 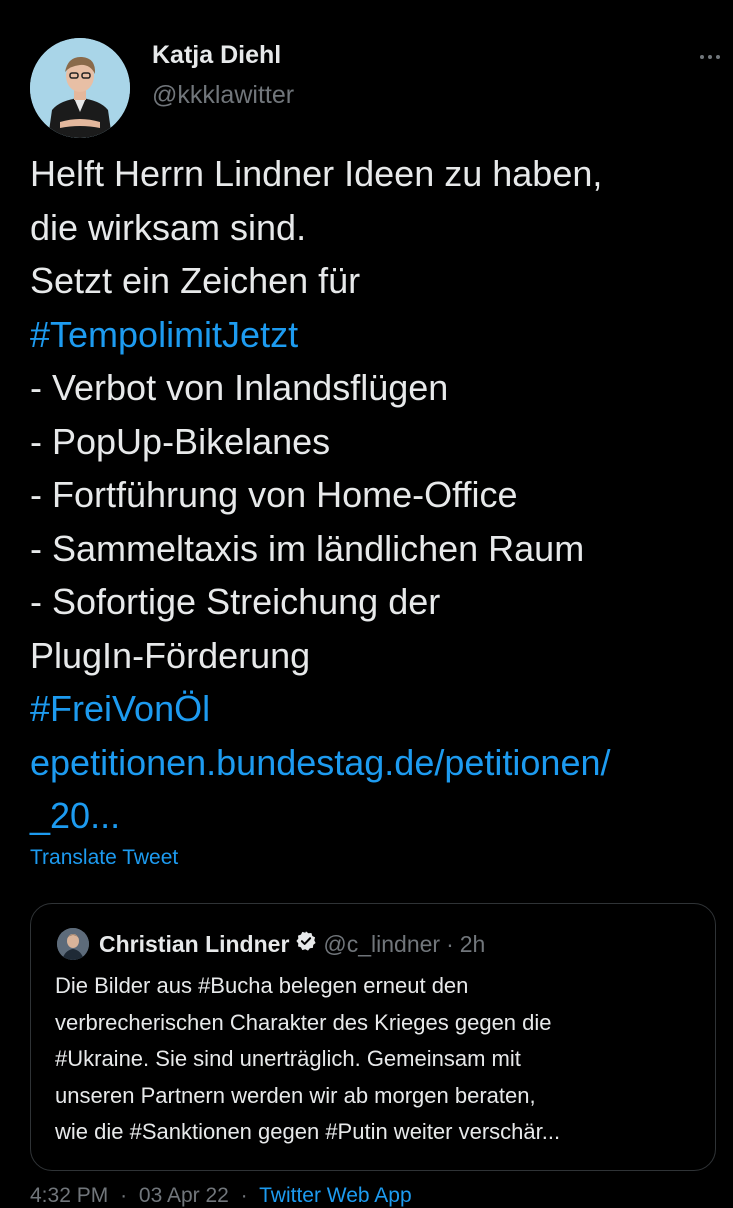 What do you see at coordinates (380, 335) in the screenshot?
I see `hashtag-link: #TempolimitJetzt` at bounding box center [380, 335].